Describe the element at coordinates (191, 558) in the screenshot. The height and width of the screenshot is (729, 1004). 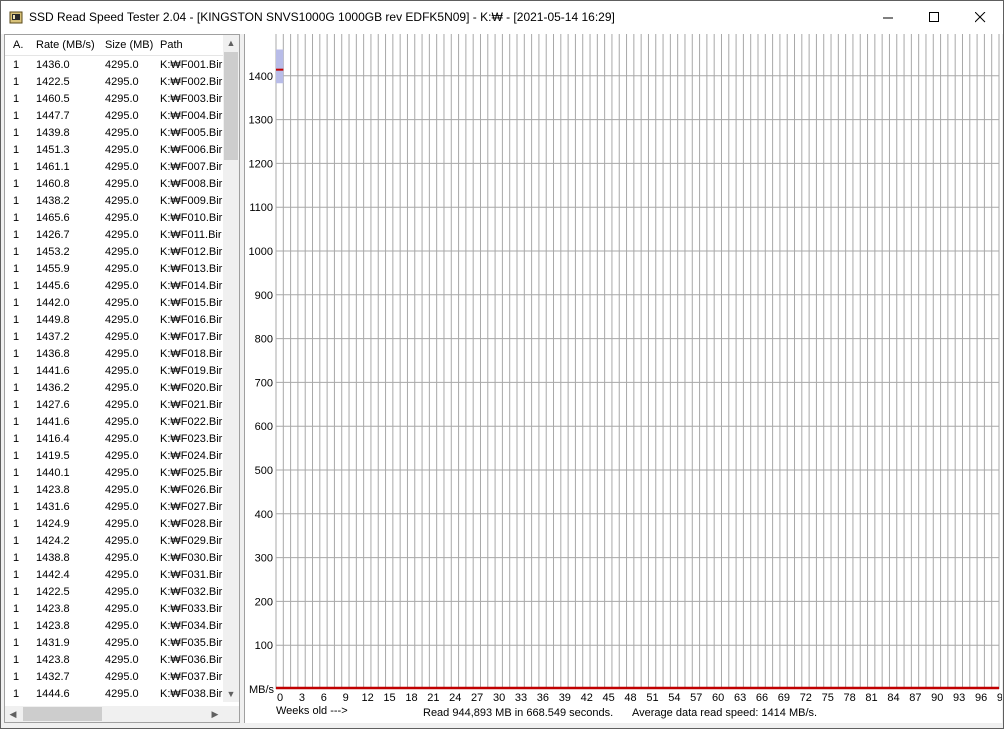
I see `cell-path: K:₩F030.Bir` at that location.